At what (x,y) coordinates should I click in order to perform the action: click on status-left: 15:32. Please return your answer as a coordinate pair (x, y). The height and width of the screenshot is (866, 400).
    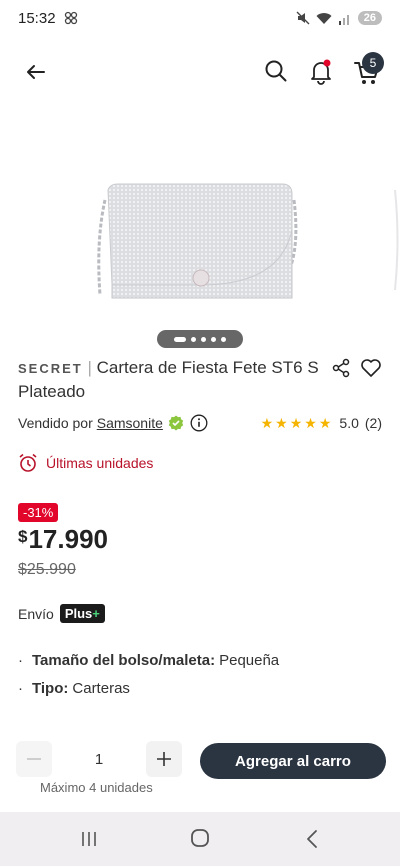
    Looking at the image, I should click on (48, 18).